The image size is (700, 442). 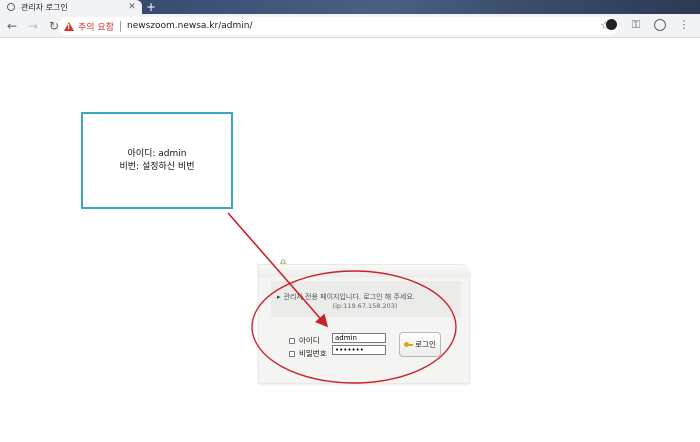 I want to click on note-id-line: 아이디: admin, so click(x=157, y=153).